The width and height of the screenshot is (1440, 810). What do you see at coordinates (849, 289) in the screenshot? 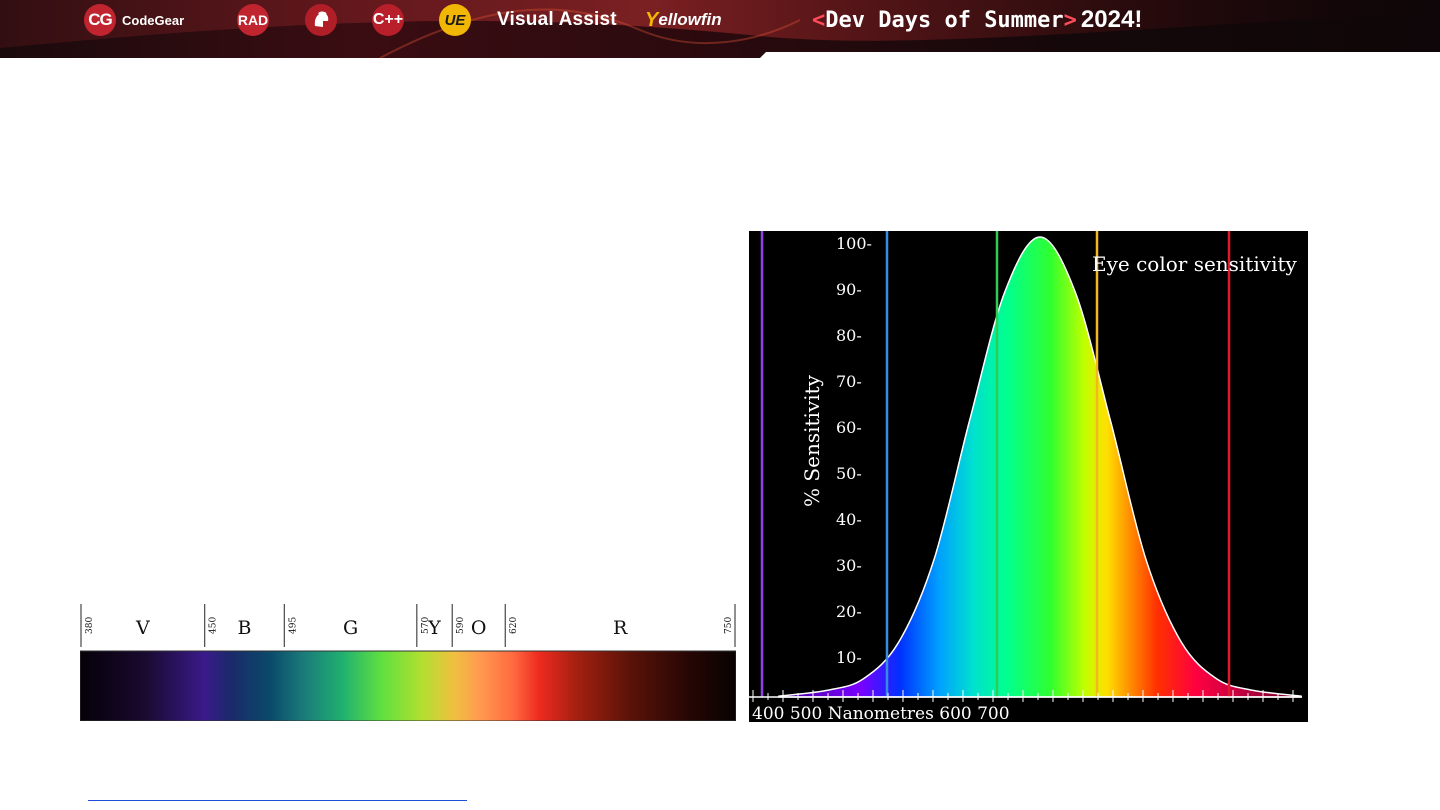
I see `y-tick-label: 90-` at bounding box center [849, 289].